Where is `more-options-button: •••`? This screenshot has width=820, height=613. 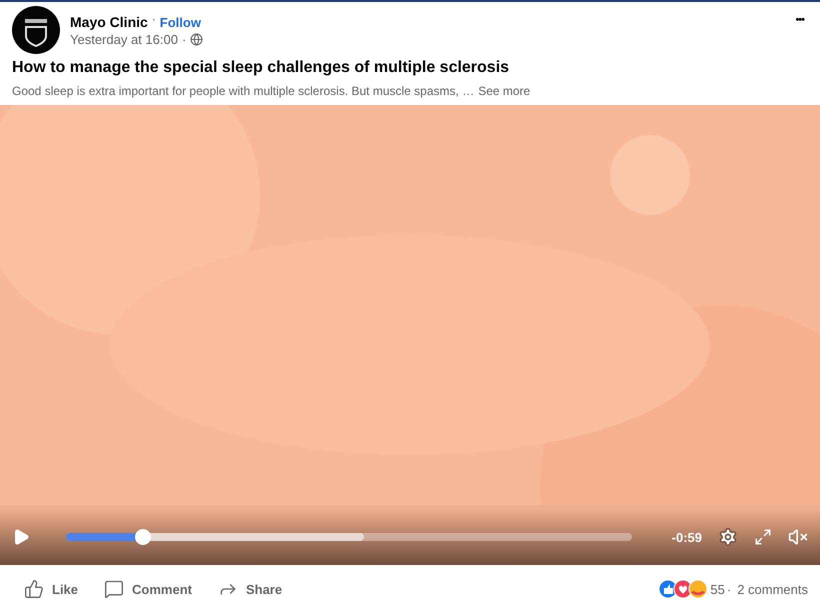
more-options-button: ••• is located at coordinates (799, 20).